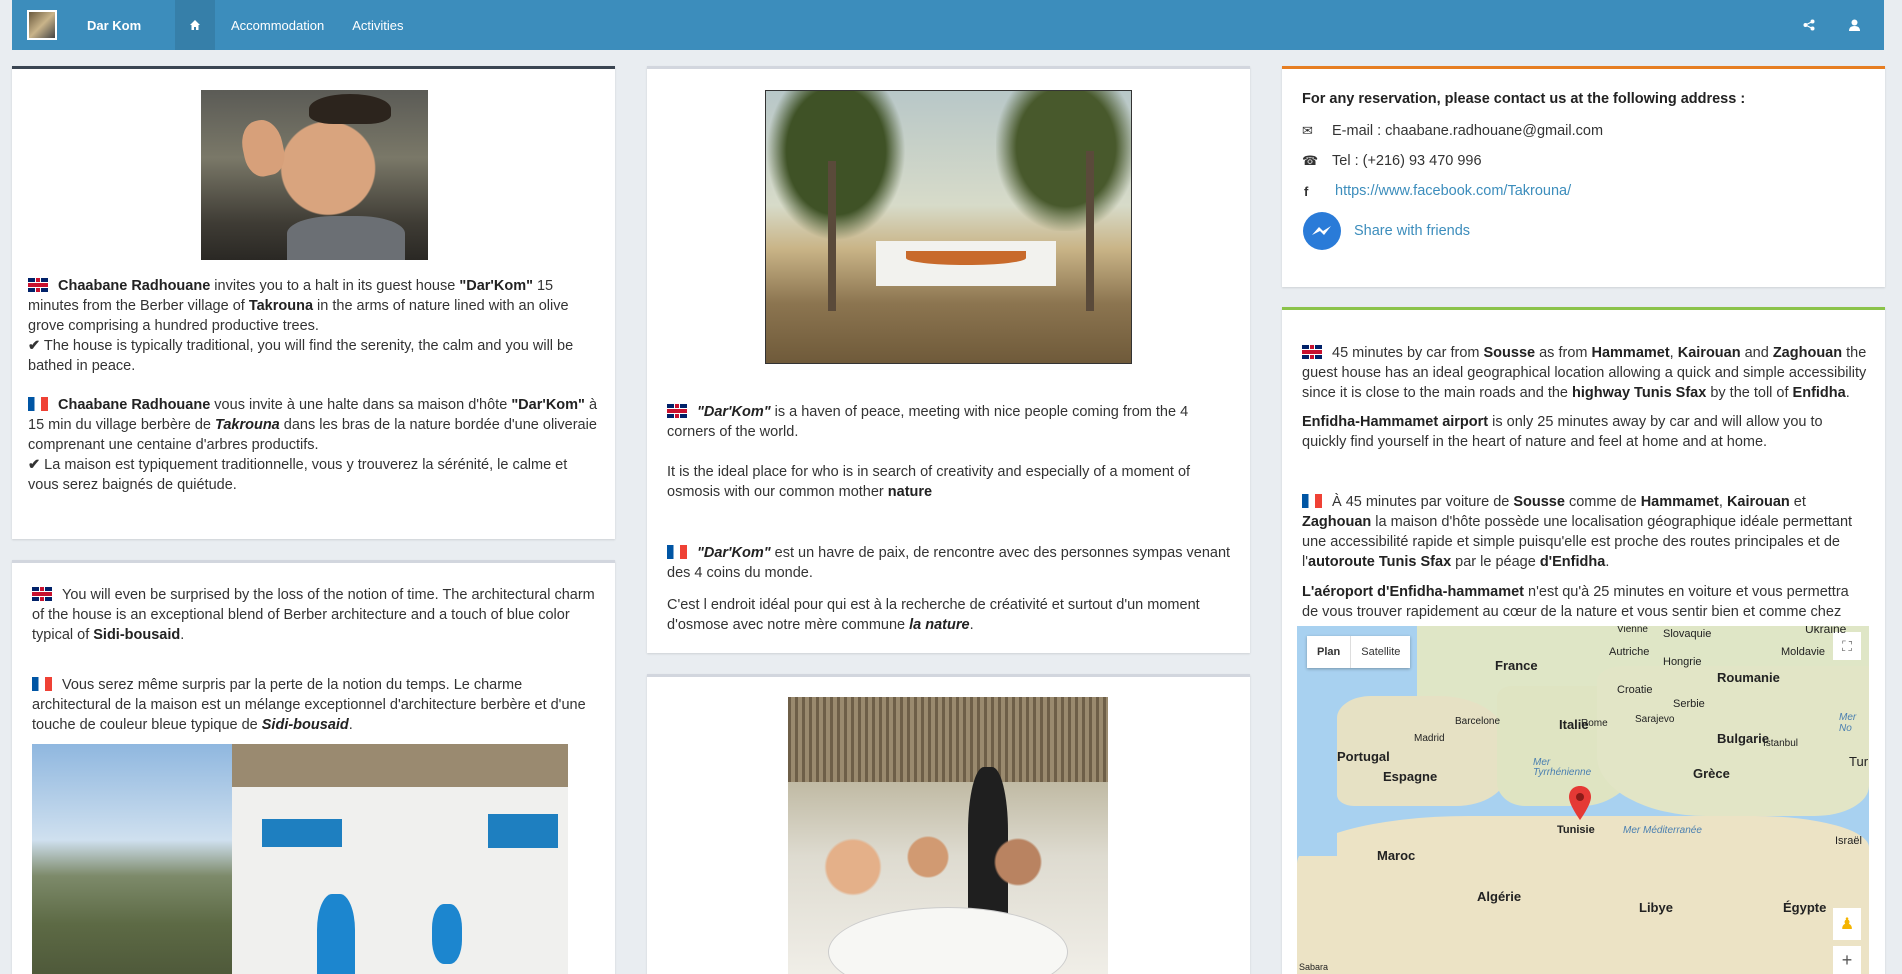 The width and height of the screenshot is (1902, 974). I want to click on map-label-portugal: Portugal, so click(1363, 756).